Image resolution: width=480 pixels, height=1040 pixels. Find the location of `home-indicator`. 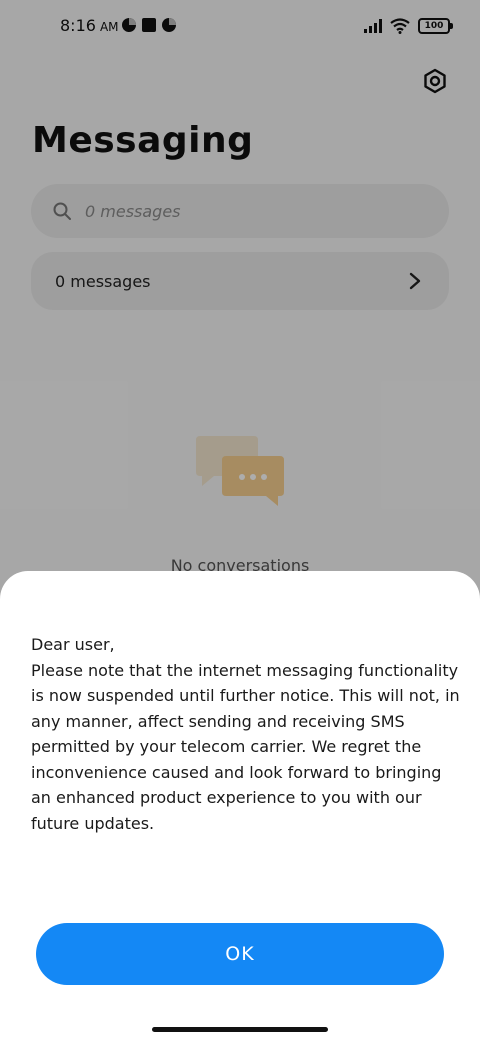

home-indicator is located at coordinates (240, 1029).